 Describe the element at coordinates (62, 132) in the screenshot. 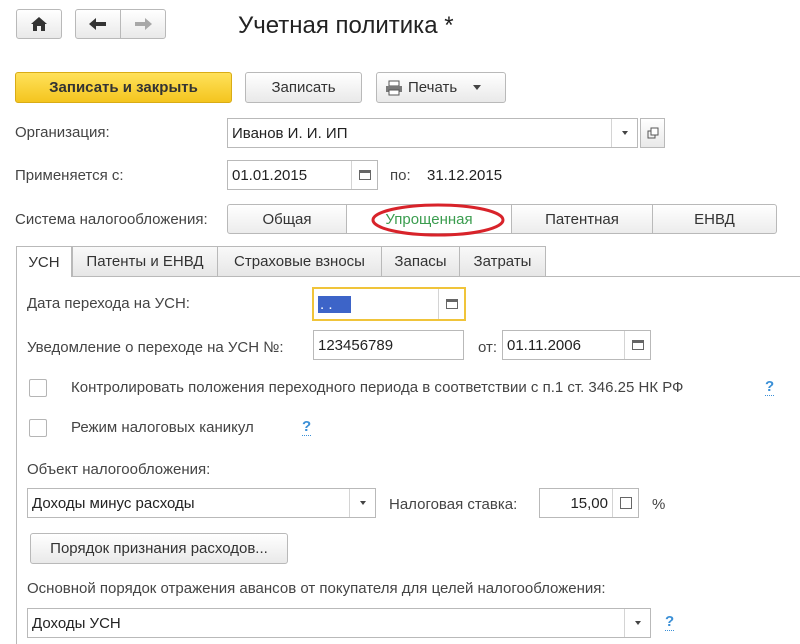

I see `org-label: Организация:` at that location.